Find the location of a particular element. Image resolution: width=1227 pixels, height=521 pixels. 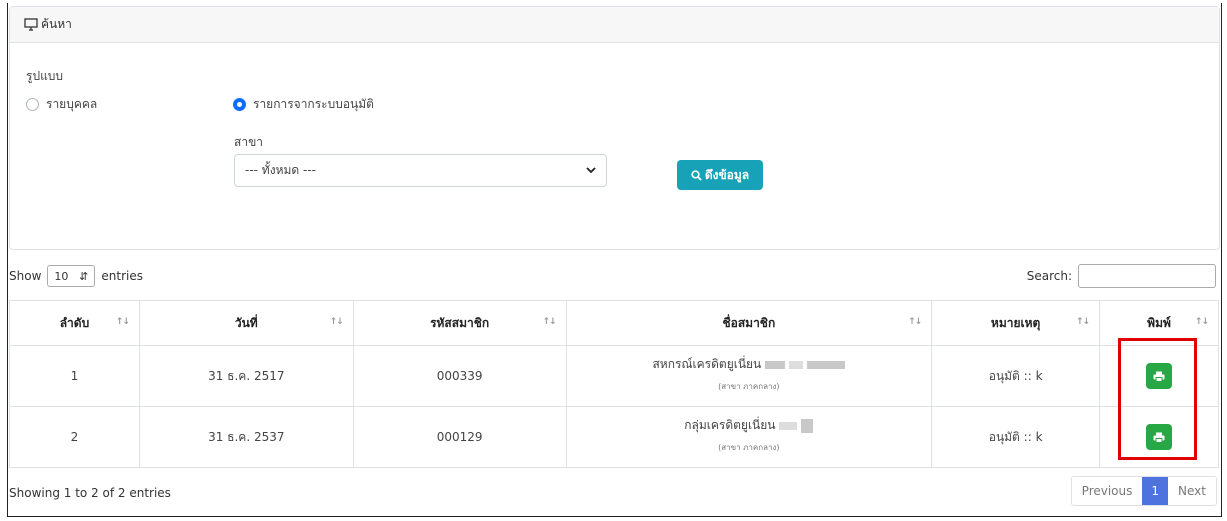

search-card-header: ค้นหา is located at coordinates (614, 25).